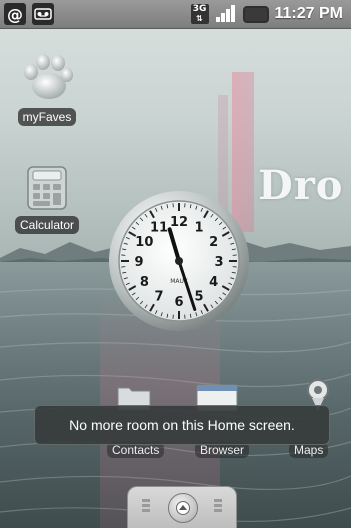 This screenshot has height=528, width=351. Describe the element at coordinates (175, 14) in the screenshot. I see `status-bar: @ 3G ⇅ 11:27 PM` at that location.